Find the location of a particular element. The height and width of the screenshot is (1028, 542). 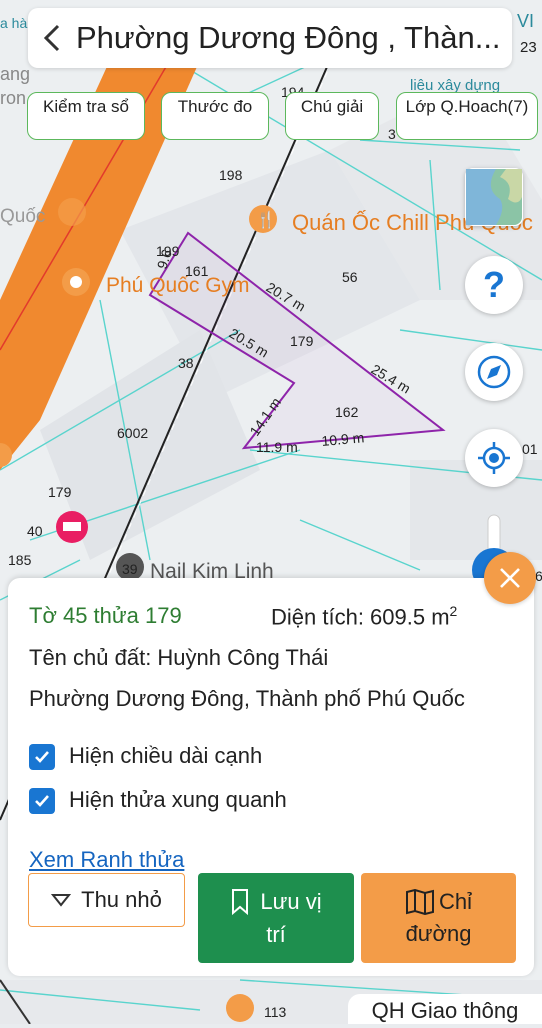

back-button is located at coordinates (52, 38).